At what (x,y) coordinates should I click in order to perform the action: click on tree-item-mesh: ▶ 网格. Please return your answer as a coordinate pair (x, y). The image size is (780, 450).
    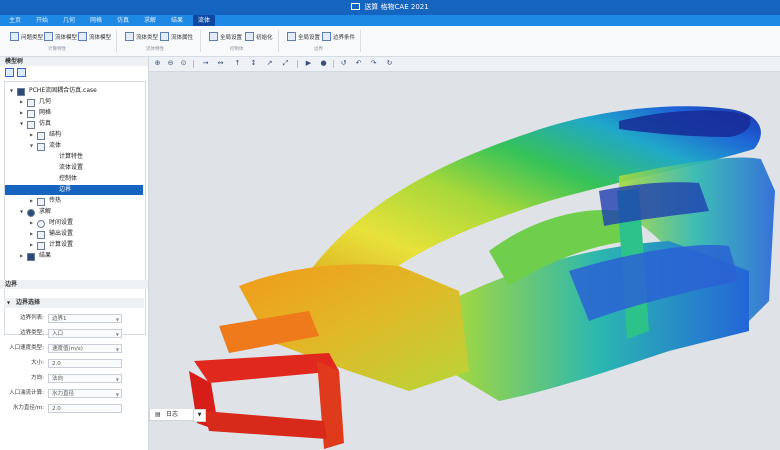
    Looking at the image, I should click on (74, 113).